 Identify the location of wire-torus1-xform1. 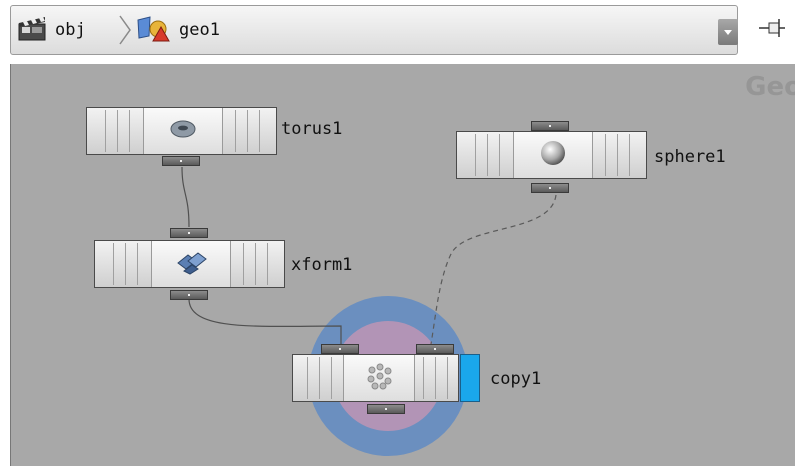
(185, 197).